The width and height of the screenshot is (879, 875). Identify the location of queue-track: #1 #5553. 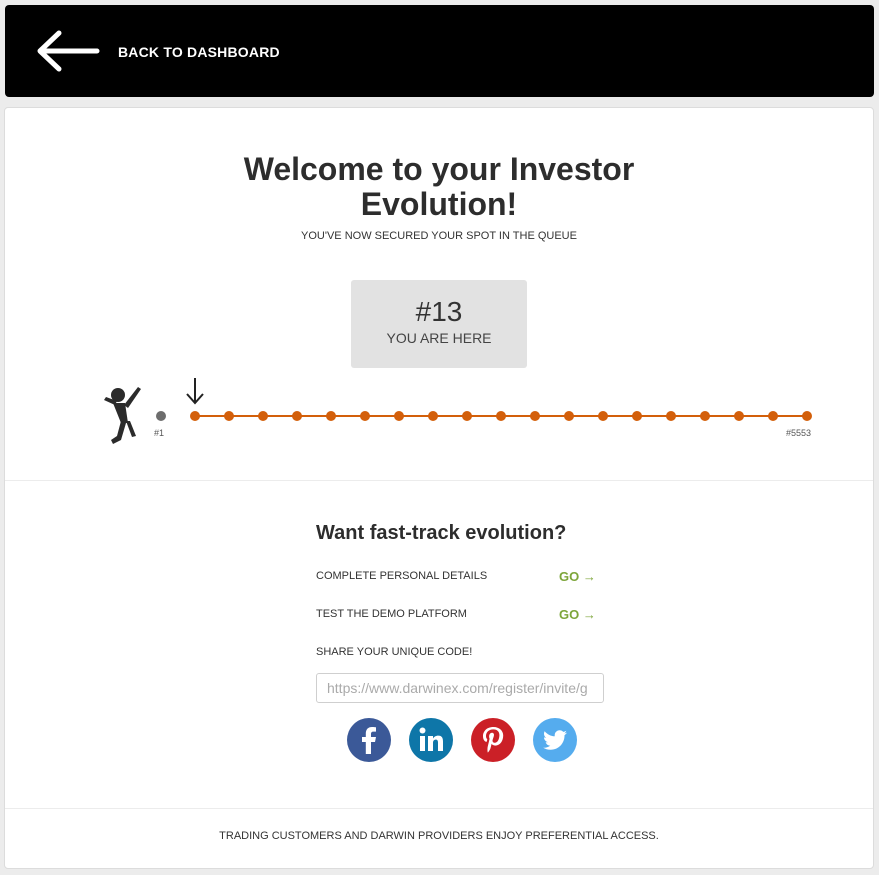
(440, 413).